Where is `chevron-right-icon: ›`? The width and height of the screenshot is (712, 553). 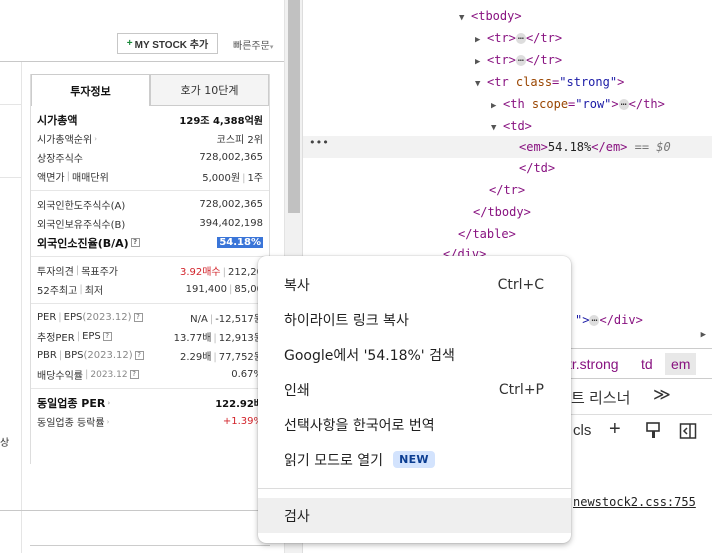
chevron-right-icon: › is located at coordinates (109, 402).